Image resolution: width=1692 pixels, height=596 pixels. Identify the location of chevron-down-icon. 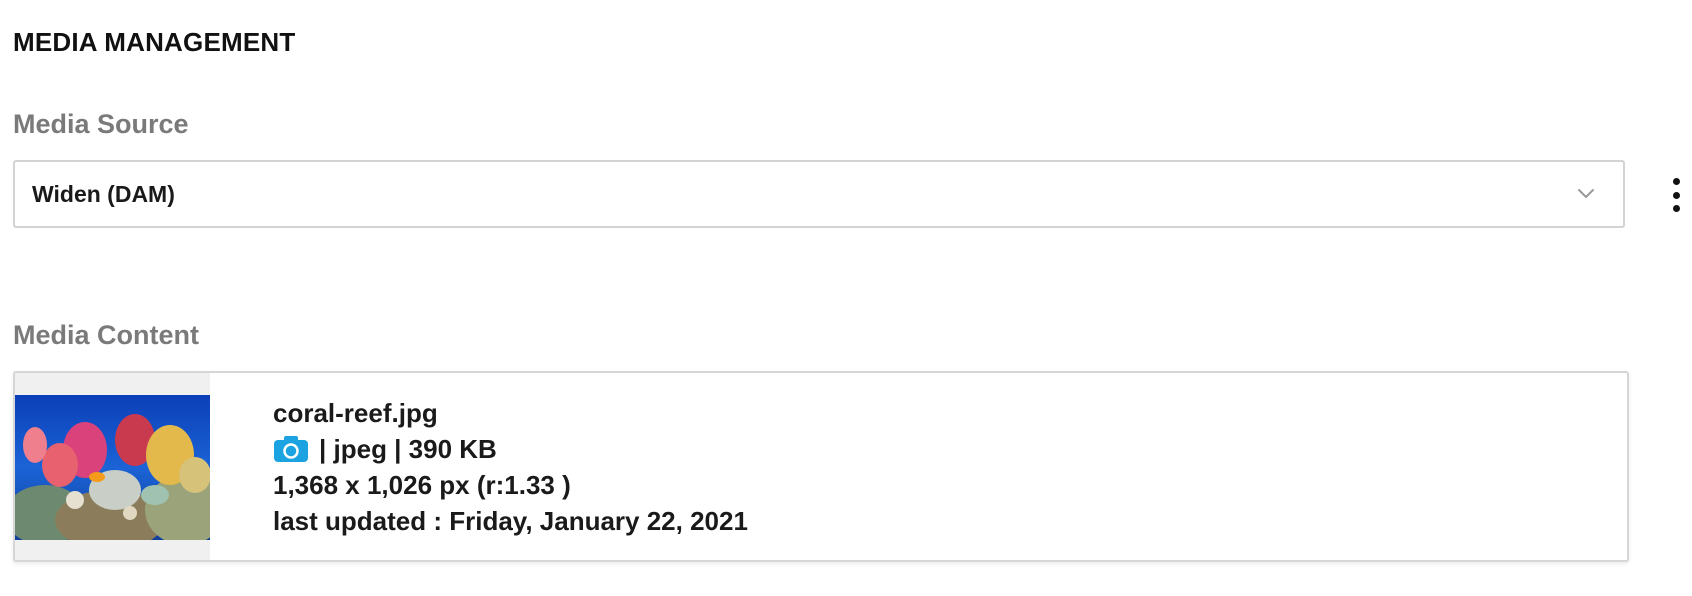
(1586, 194).